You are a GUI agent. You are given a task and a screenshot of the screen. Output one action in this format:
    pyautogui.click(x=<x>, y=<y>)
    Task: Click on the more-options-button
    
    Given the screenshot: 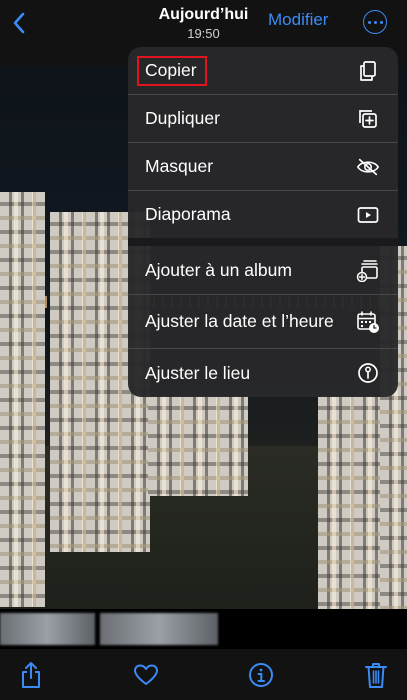 What is the action you would take?
    pyautogui.click(x=375, y=22)
    